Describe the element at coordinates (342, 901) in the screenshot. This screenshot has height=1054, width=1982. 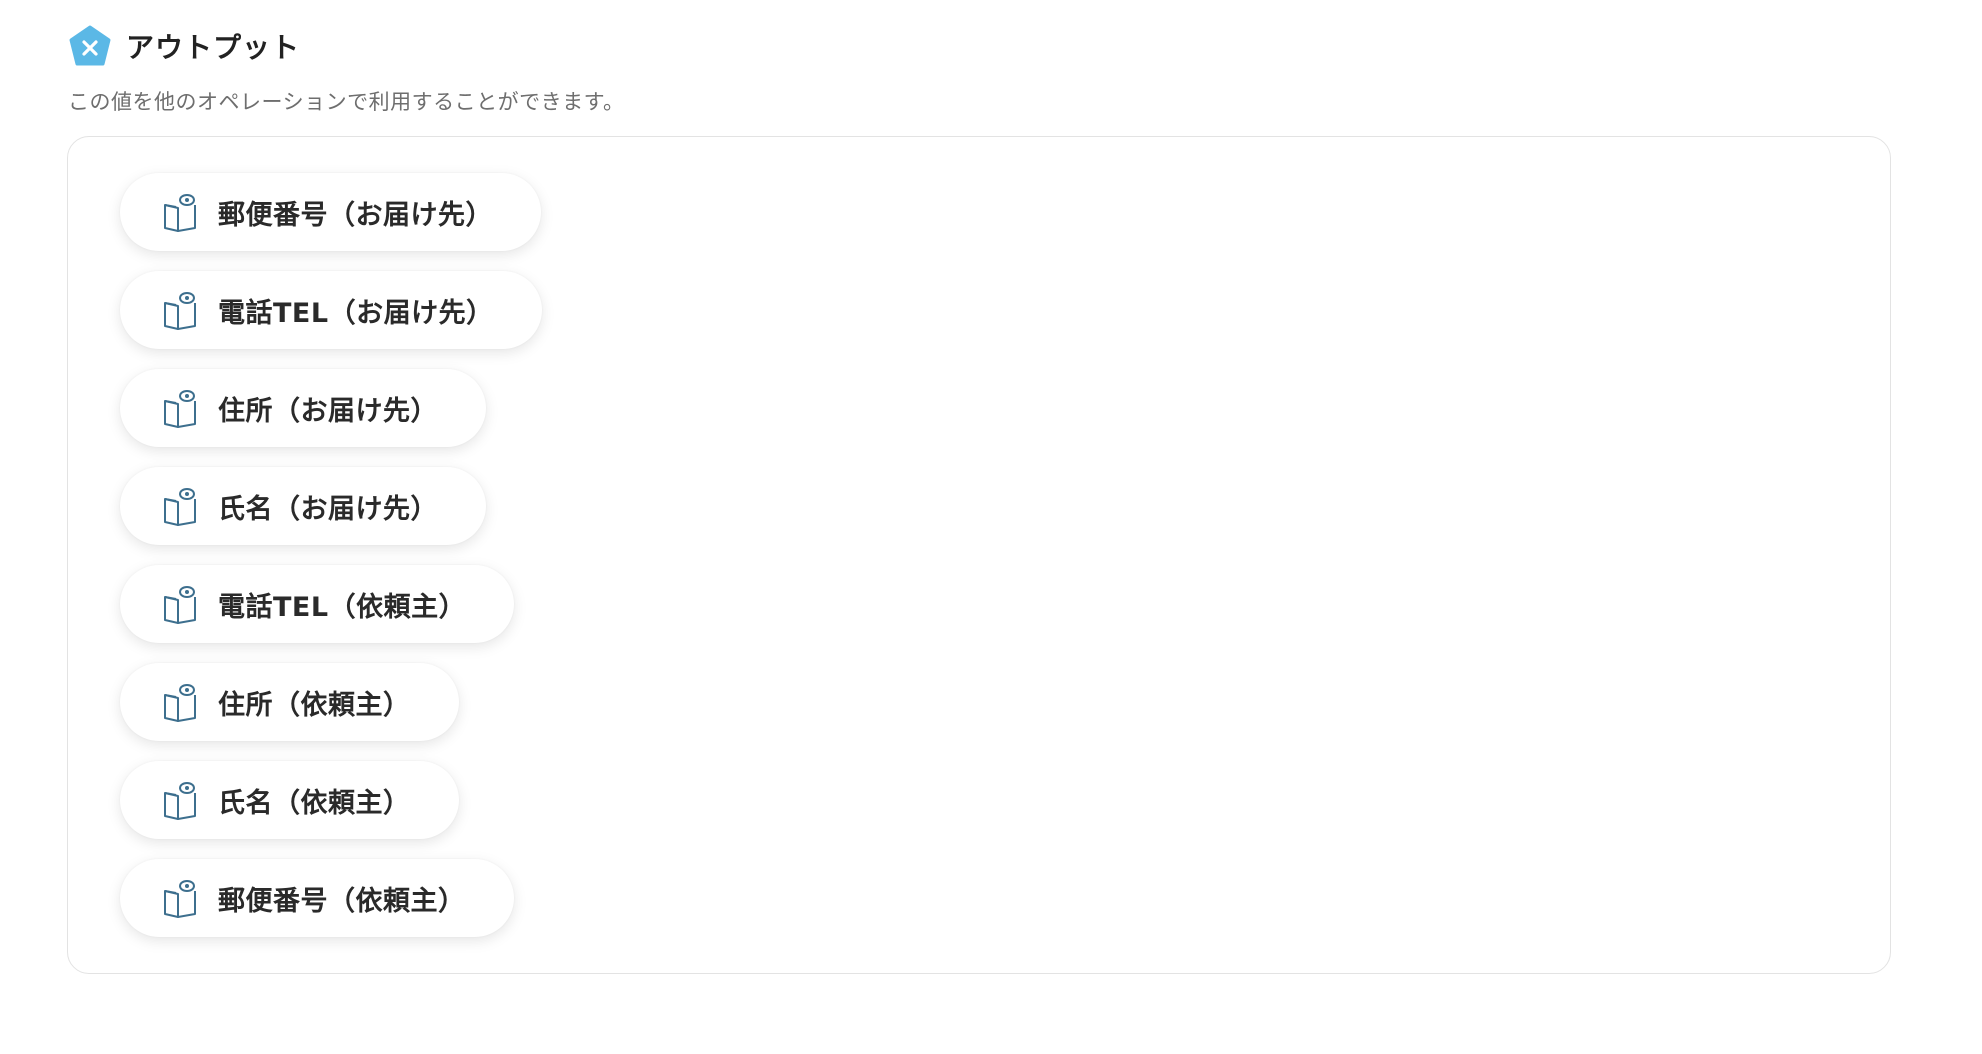
I see `output-chip-label: 郵便番号（依頼主）` at that location.